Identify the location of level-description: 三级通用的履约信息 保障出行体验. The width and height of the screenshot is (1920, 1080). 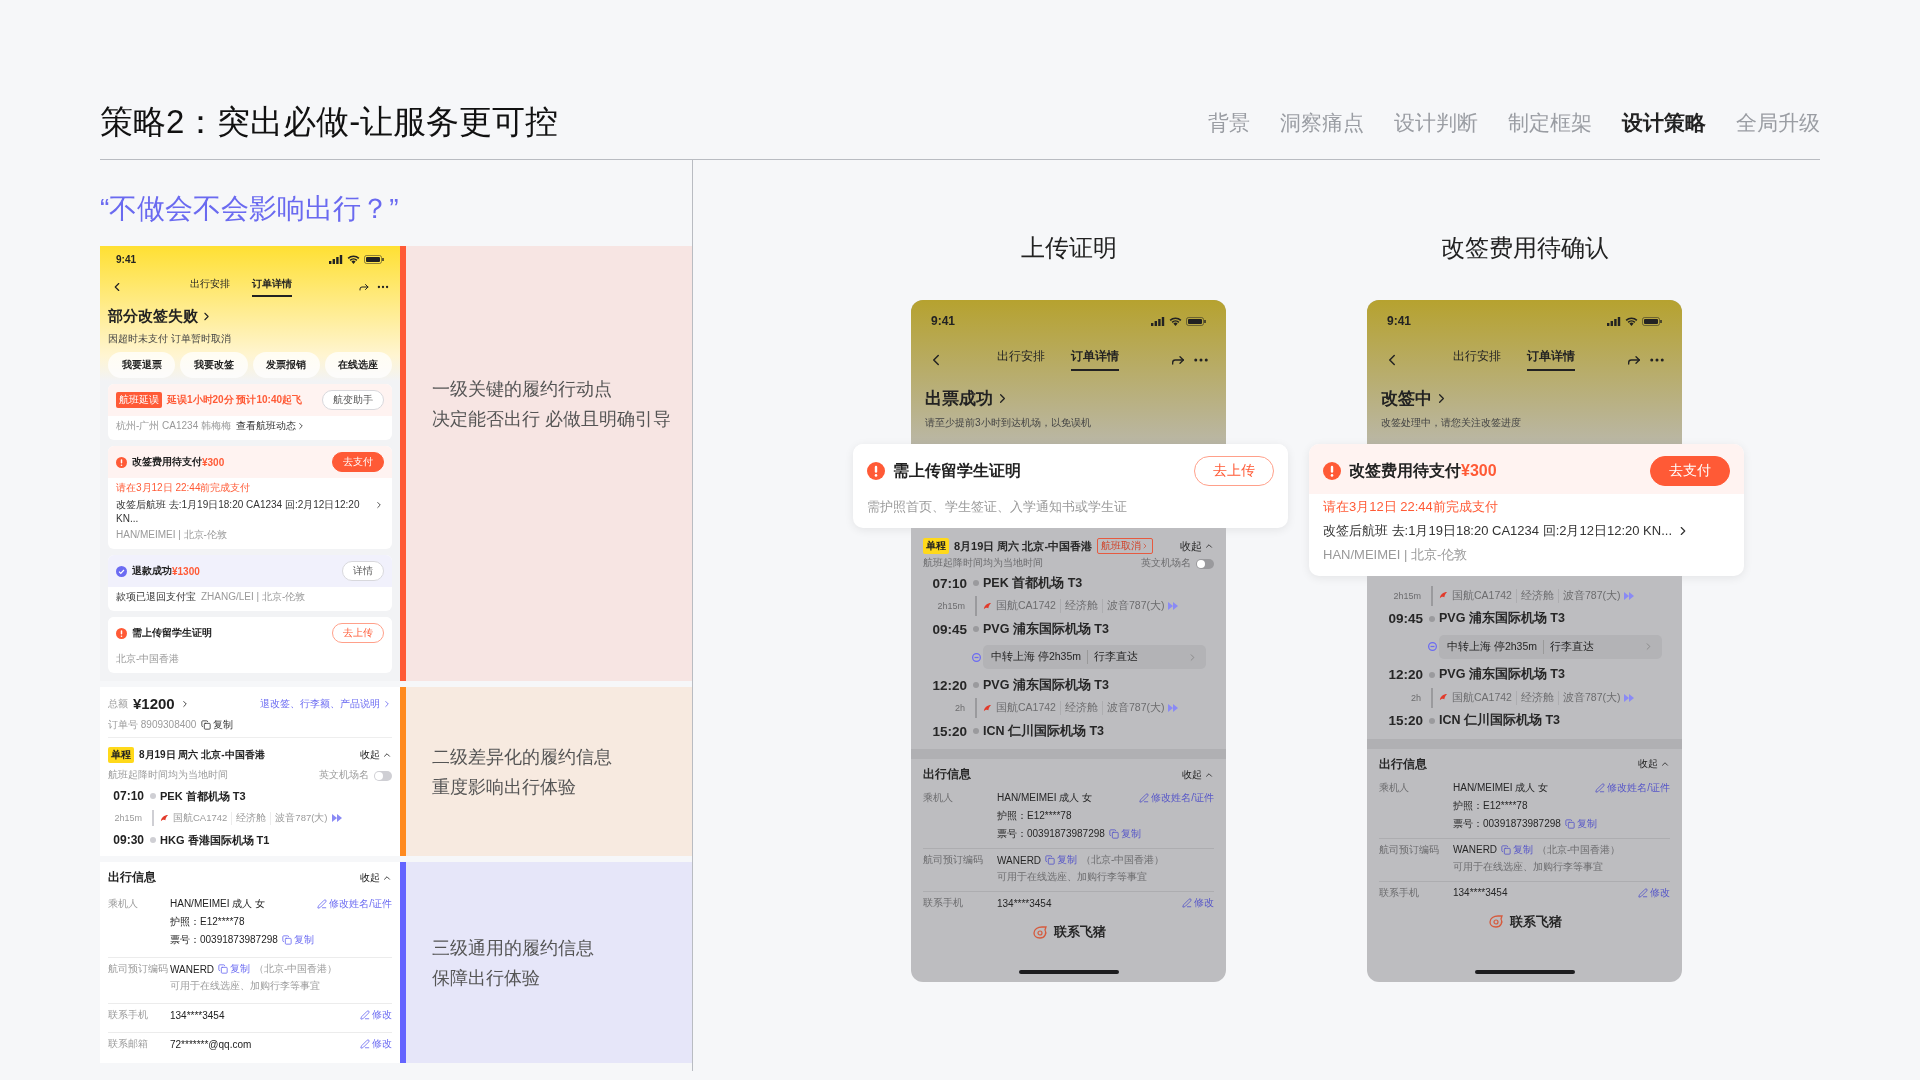
(513, 963).